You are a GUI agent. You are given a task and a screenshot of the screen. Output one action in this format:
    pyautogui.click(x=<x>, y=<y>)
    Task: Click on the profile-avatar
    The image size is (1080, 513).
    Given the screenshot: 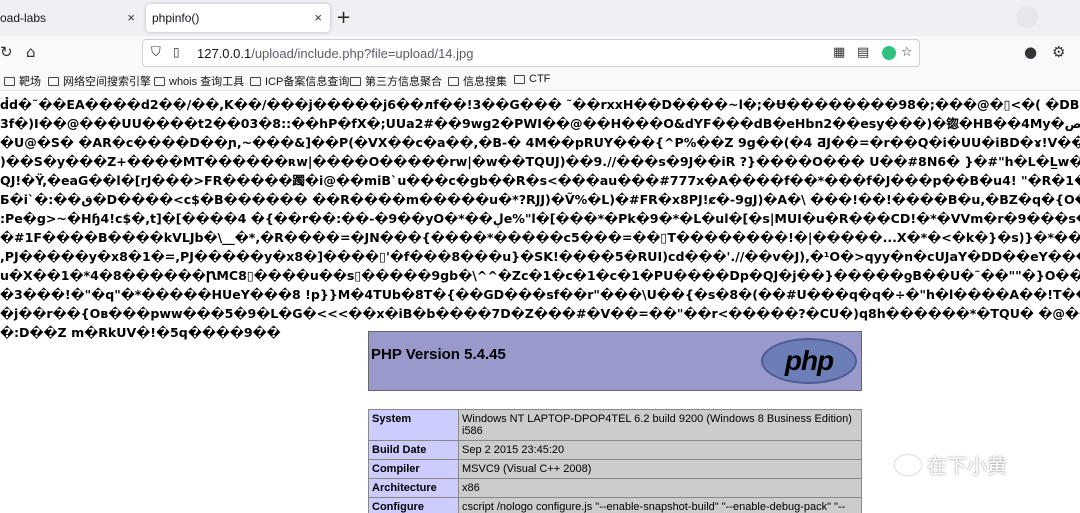 What is the action you would take?
    pyautogui.click(x=1027, y=17)
    